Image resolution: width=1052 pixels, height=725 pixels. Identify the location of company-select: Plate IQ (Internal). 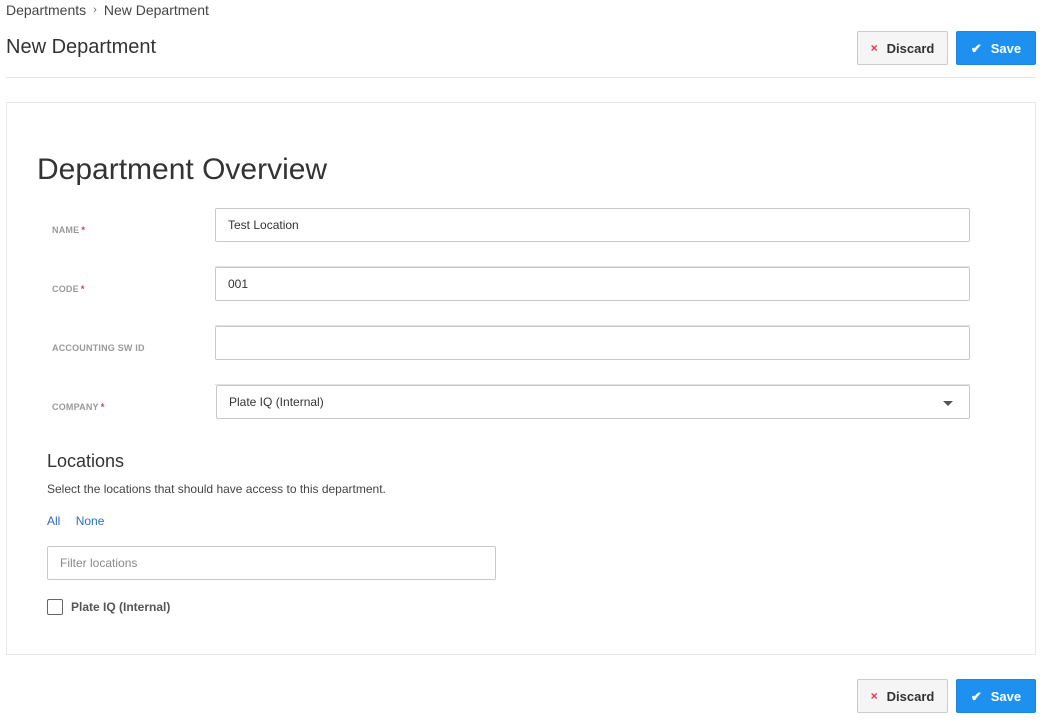
(593, 402).